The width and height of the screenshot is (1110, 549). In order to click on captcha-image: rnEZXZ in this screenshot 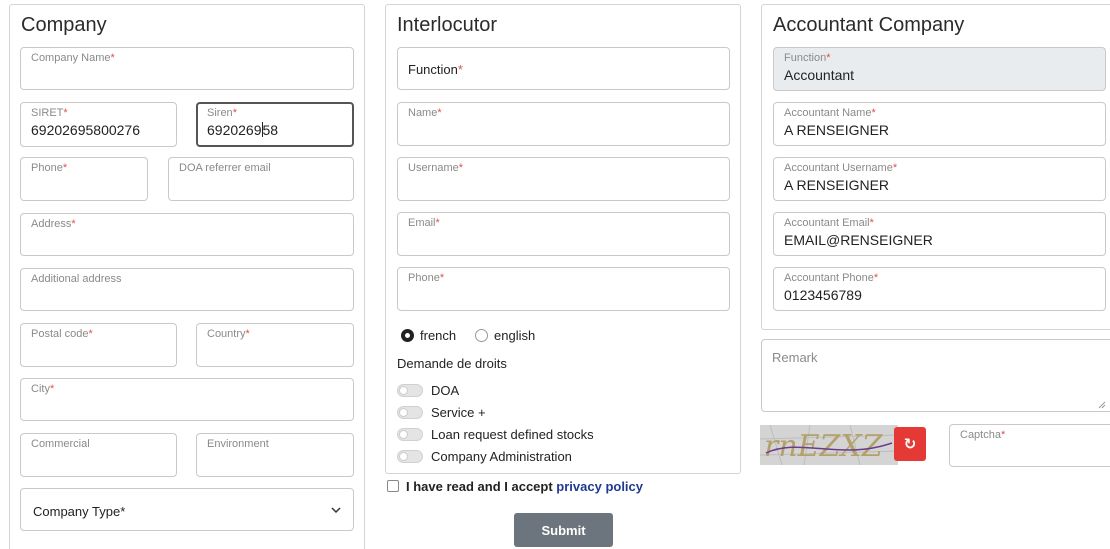, I will do `click(829, 445)`.